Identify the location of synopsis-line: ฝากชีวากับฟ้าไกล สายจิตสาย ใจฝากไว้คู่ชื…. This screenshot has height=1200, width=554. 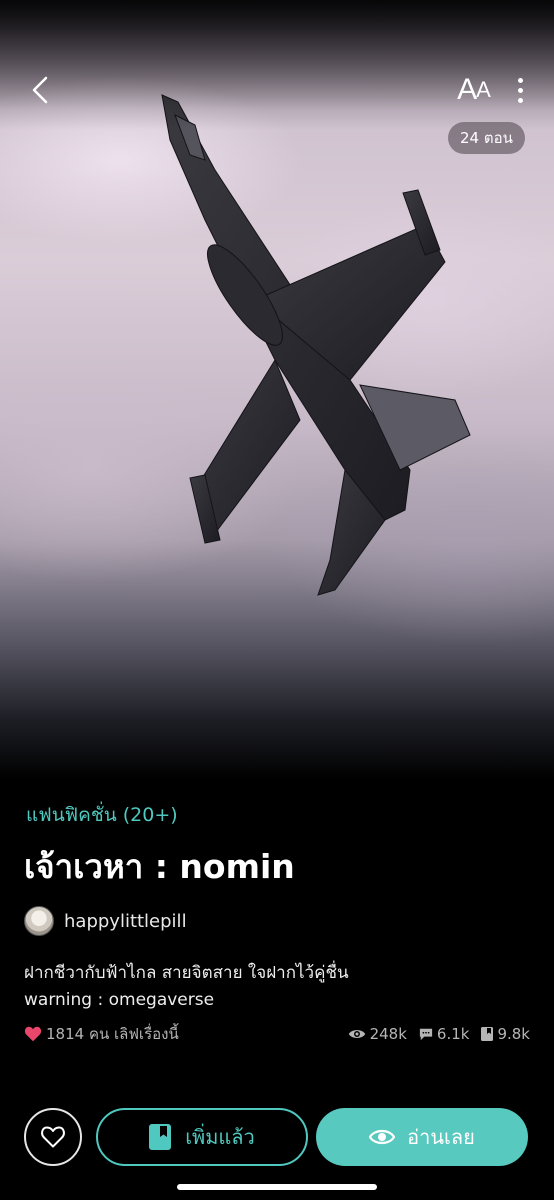
(186, 973).